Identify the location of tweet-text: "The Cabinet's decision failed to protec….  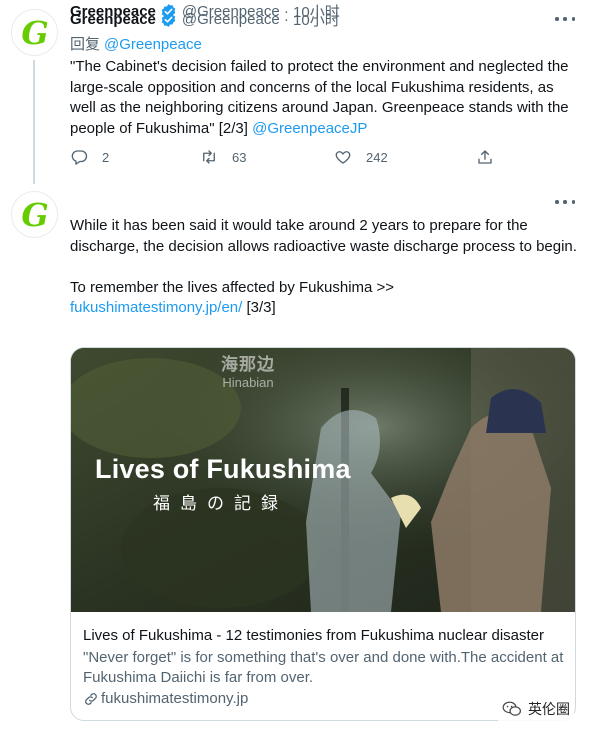
(325, 98).